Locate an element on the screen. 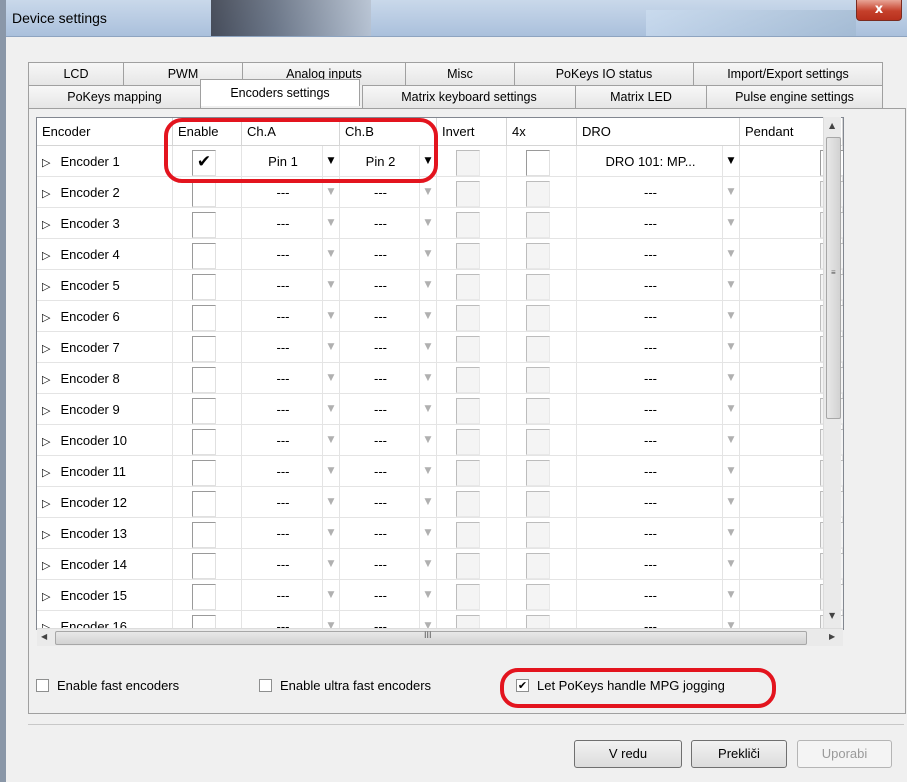  tab-pokeys-io-status: PoKeys IO status is located at coordinates (604, 73).